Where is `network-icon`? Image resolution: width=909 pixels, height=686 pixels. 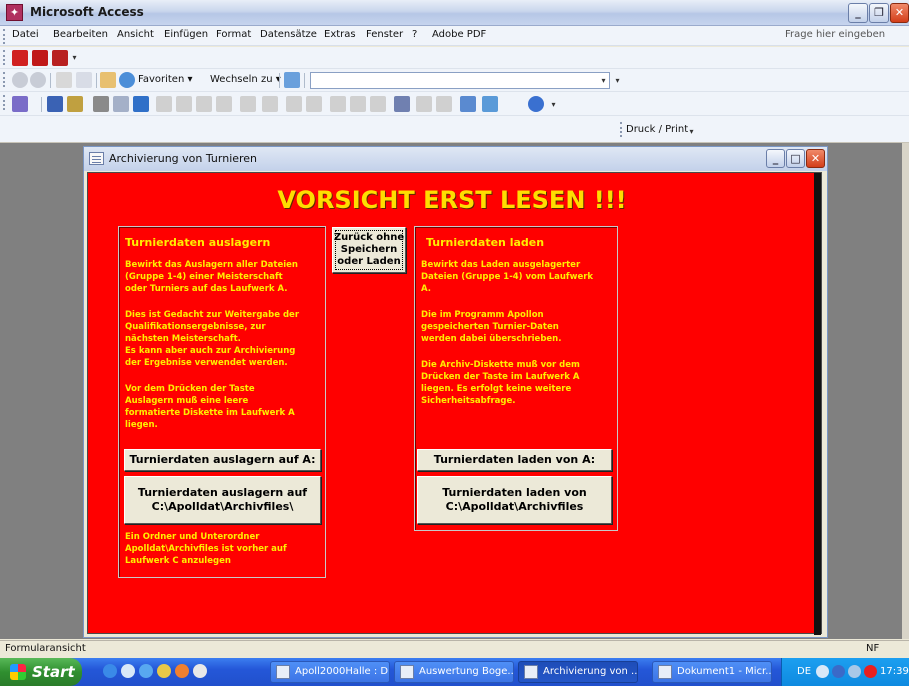 network-icon is located at coordinates (838, 671).